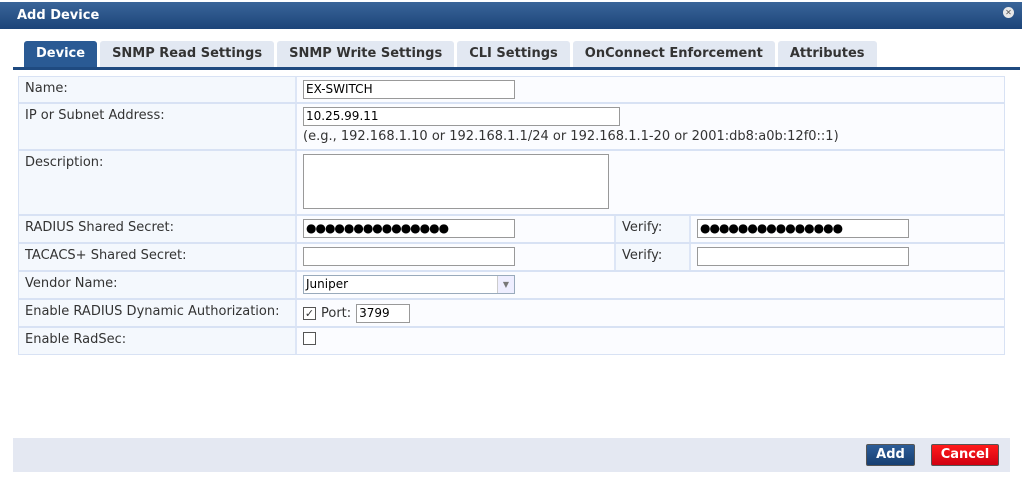 The image size is (1027, 478). I want to click on vendor-select: Juniper ▼, so click(409, 284).